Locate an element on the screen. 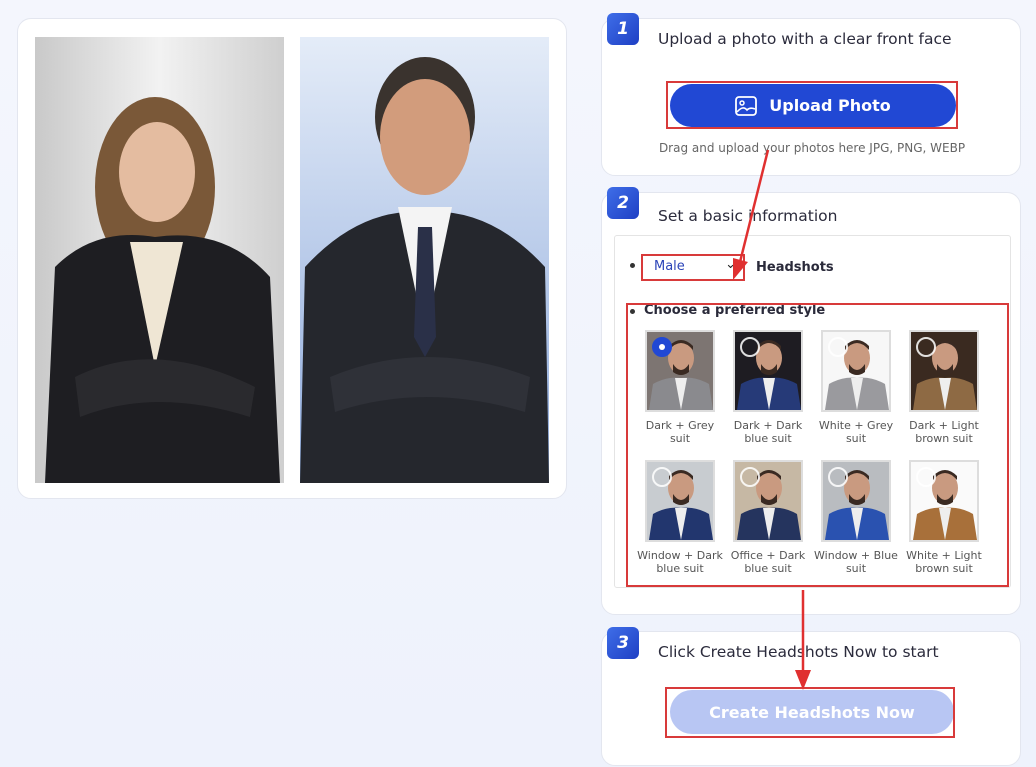 The image size is (1036, 767). example-photo-woman is located at coordinates (159, 260).